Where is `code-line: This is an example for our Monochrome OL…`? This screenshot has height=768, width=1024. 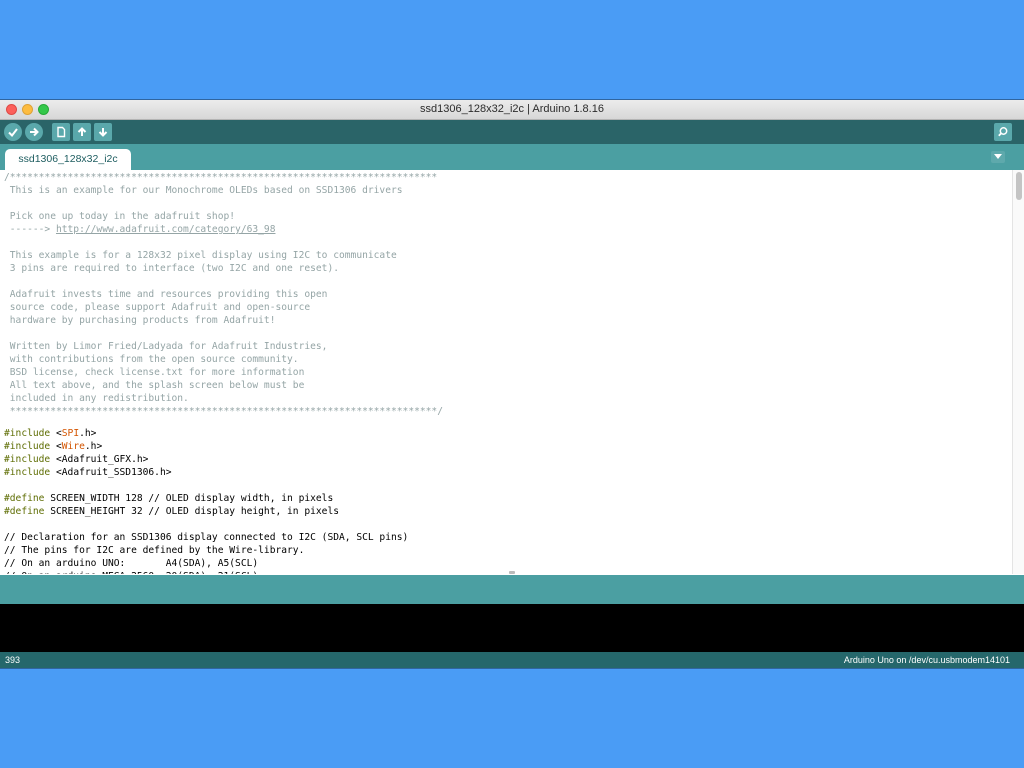
code-line: This is an example for our Monochrome OL… is located at coordinates (203, 190).